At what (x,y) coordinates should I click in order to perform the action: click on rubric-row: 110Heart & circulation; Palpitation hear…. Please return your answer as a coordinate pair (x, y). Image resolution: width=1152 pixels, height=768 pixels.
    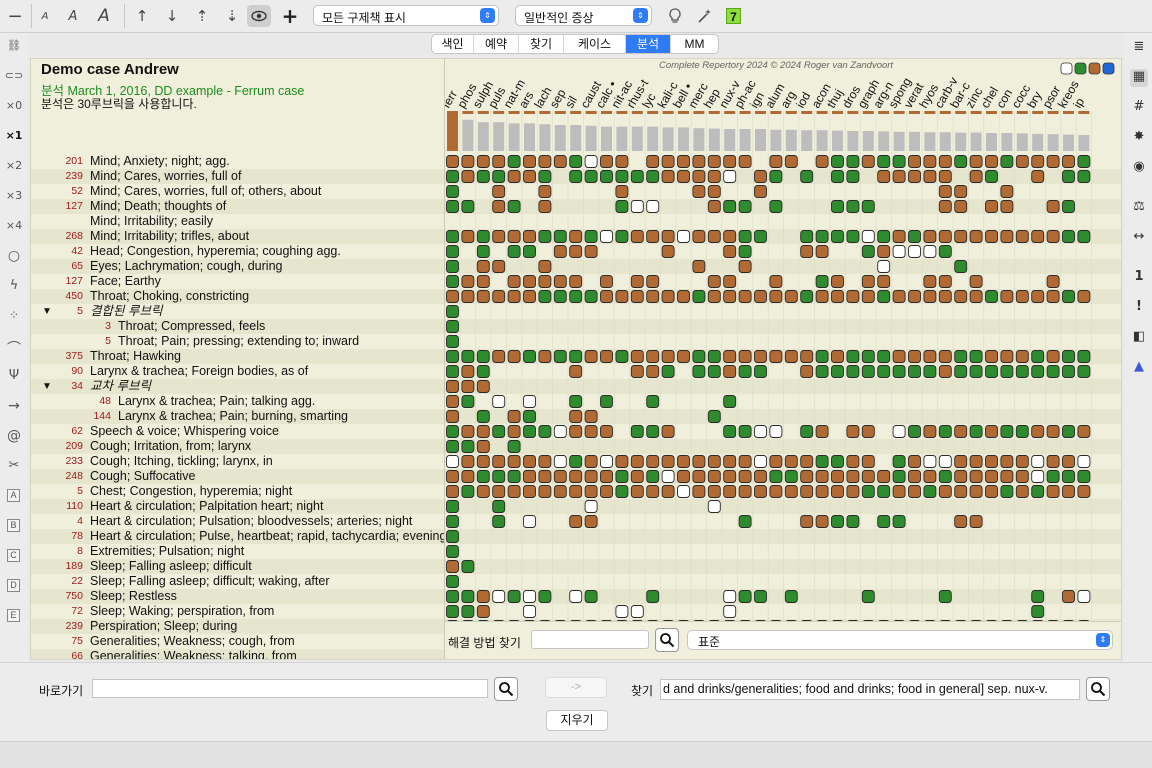
    Looking at the image, I should click on (237, 506).